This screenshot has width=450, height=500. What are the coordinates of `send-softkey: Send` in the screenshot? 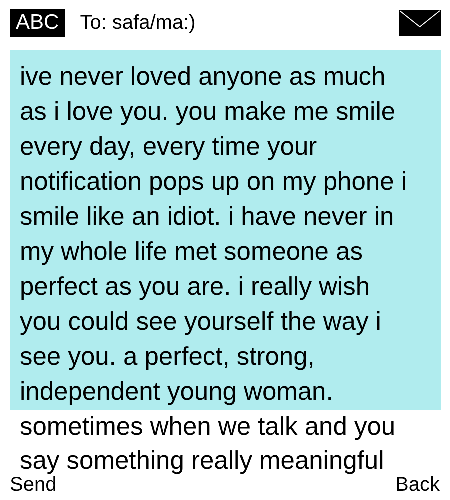 It's located at (33, 485).